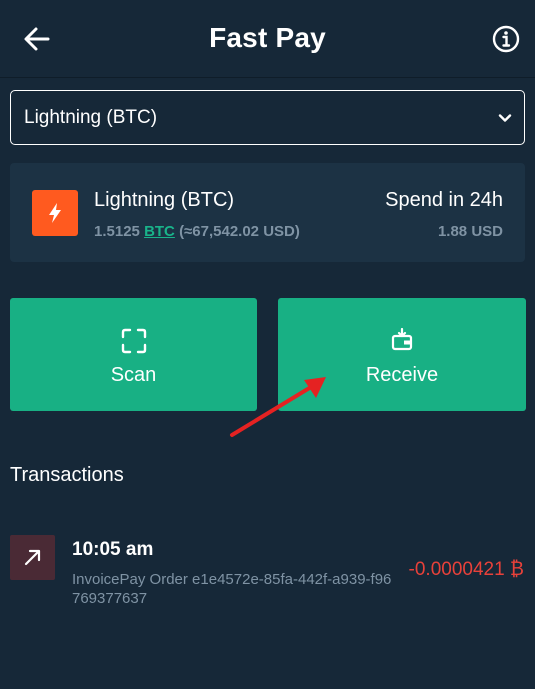 This screenshot has width=535, height=689. Describe the element at coordinates (67, 475) in the screenshot. I see `transactions-title: Transactions` at that location.